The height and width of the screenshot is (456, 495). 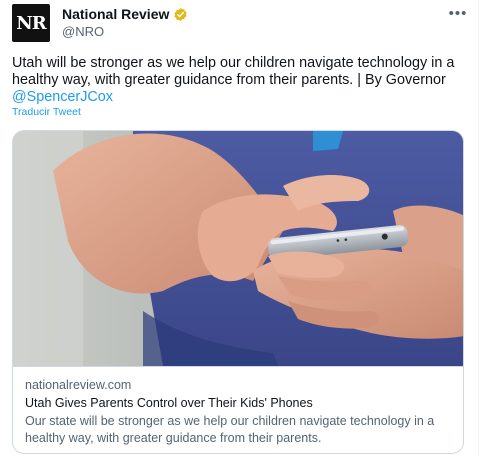 What do you see at coordinates (458, 13) in the screenshot?
I see `more-horizontal-icon: •••` at bounding box center [458, 13].